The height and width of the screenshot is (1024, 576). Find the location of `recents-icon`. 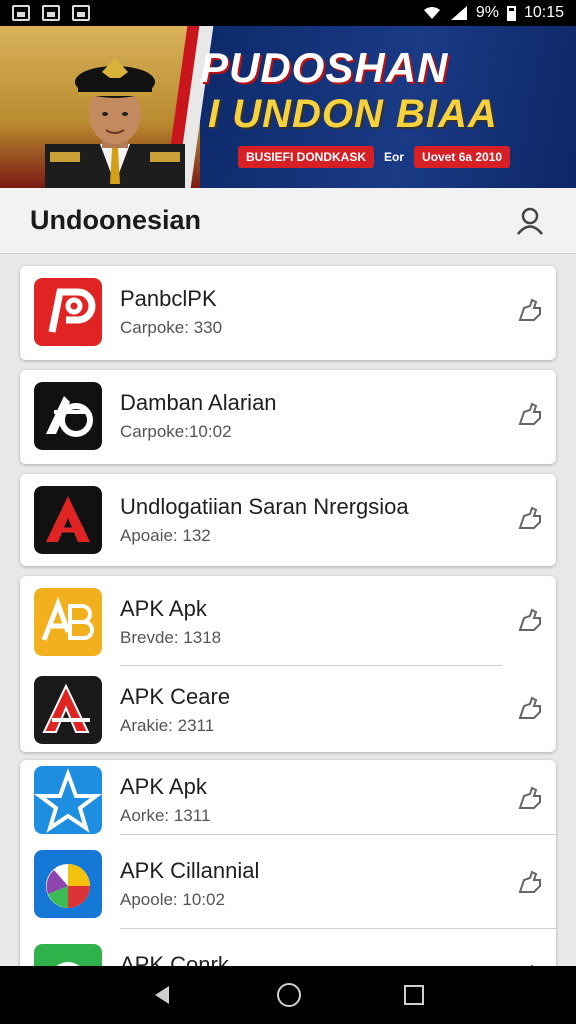

recents-icon is located at coordinates (414, 995).